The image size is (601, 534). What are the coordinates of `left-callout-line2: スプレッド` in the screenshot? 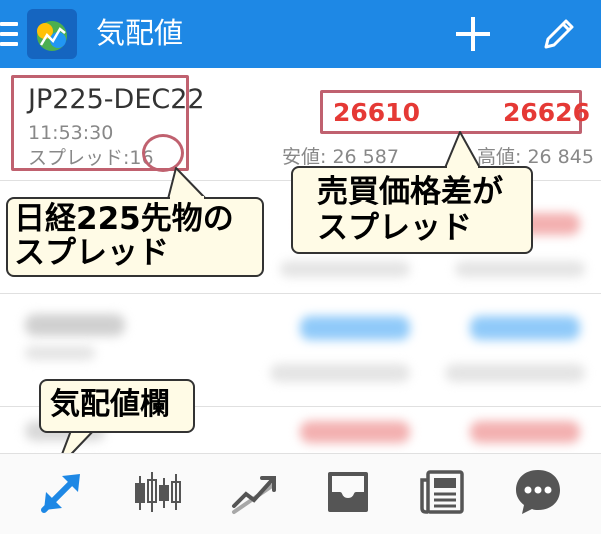 It's located at (91, 253).